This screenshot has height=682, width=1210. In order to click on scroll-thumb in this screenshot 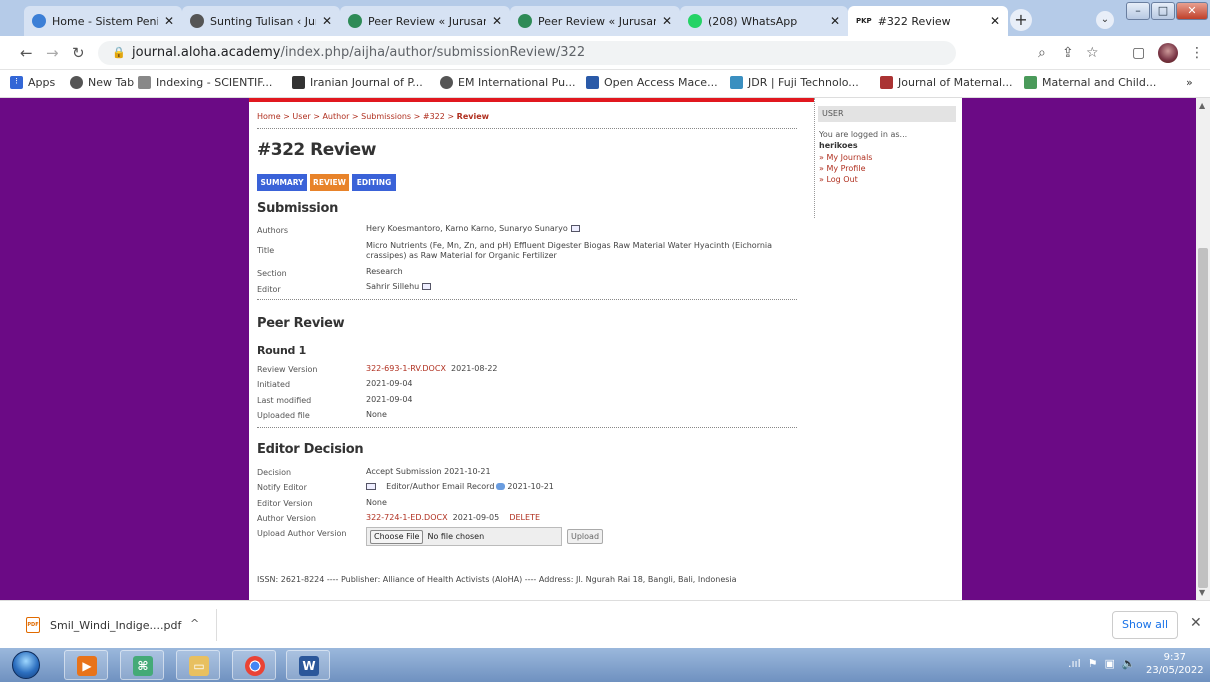, I will do `click(1203, 418)`.